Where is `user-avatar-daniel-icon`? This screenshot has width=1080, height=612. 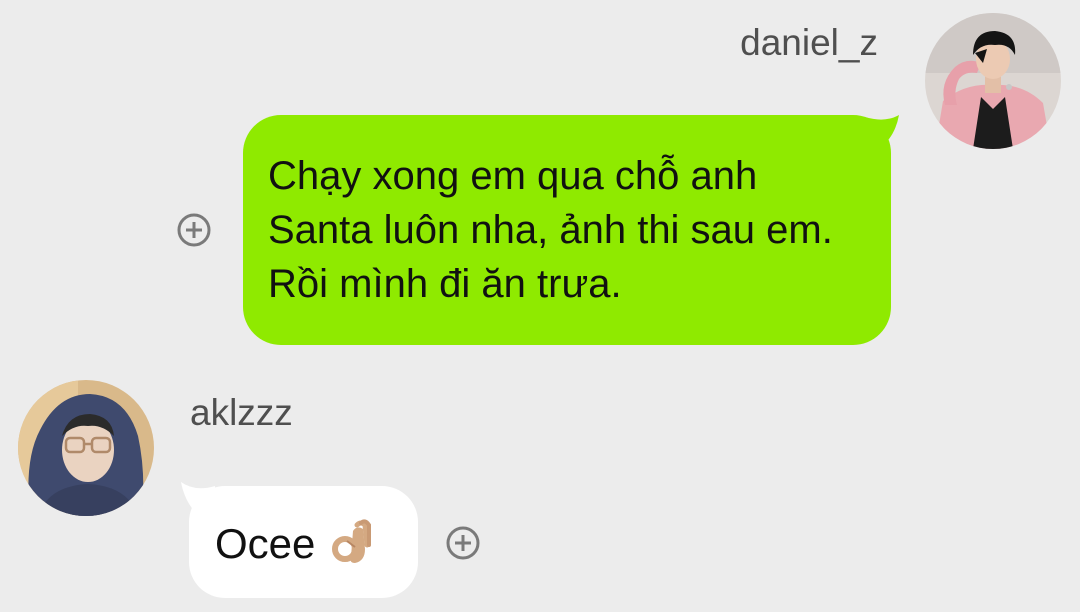
user-avatar-daniel-icon is located at coordinates (993, 81).